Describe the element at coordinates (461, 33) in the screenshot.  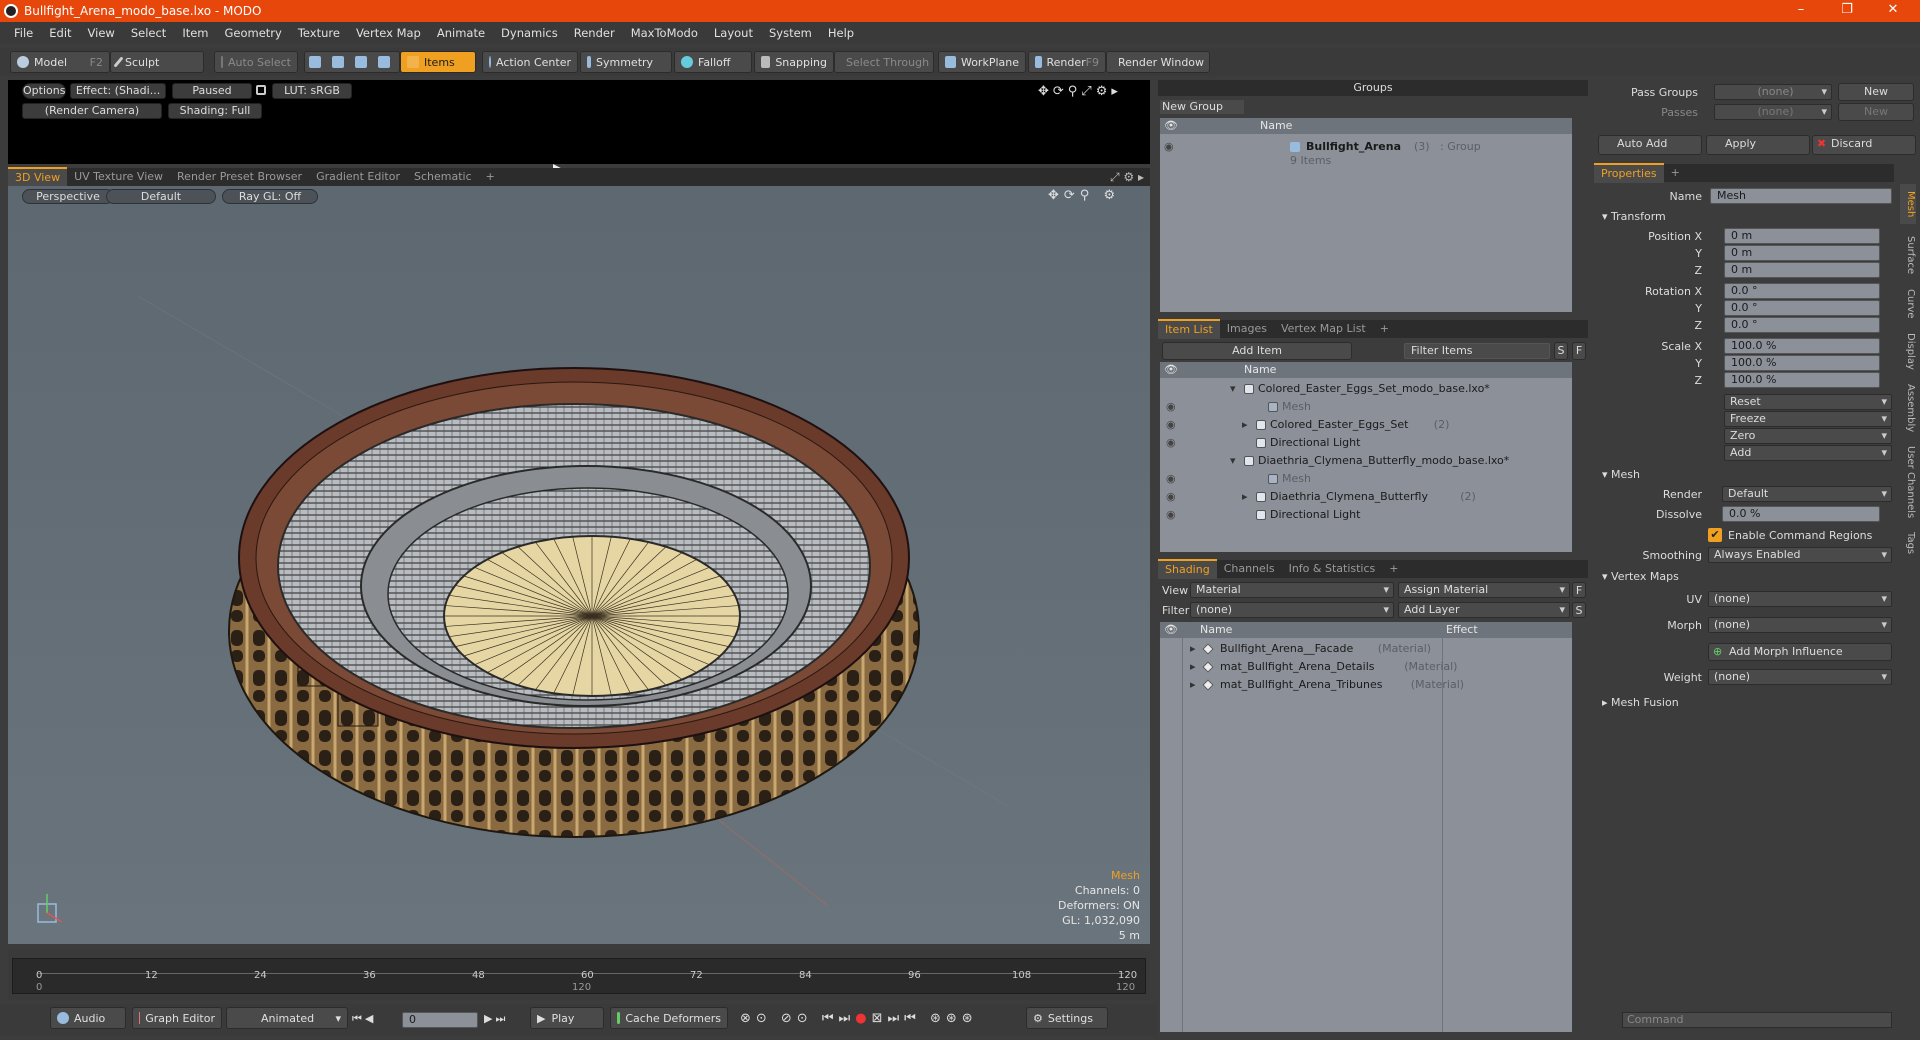
I see `menu-animate: Animate` at that location.